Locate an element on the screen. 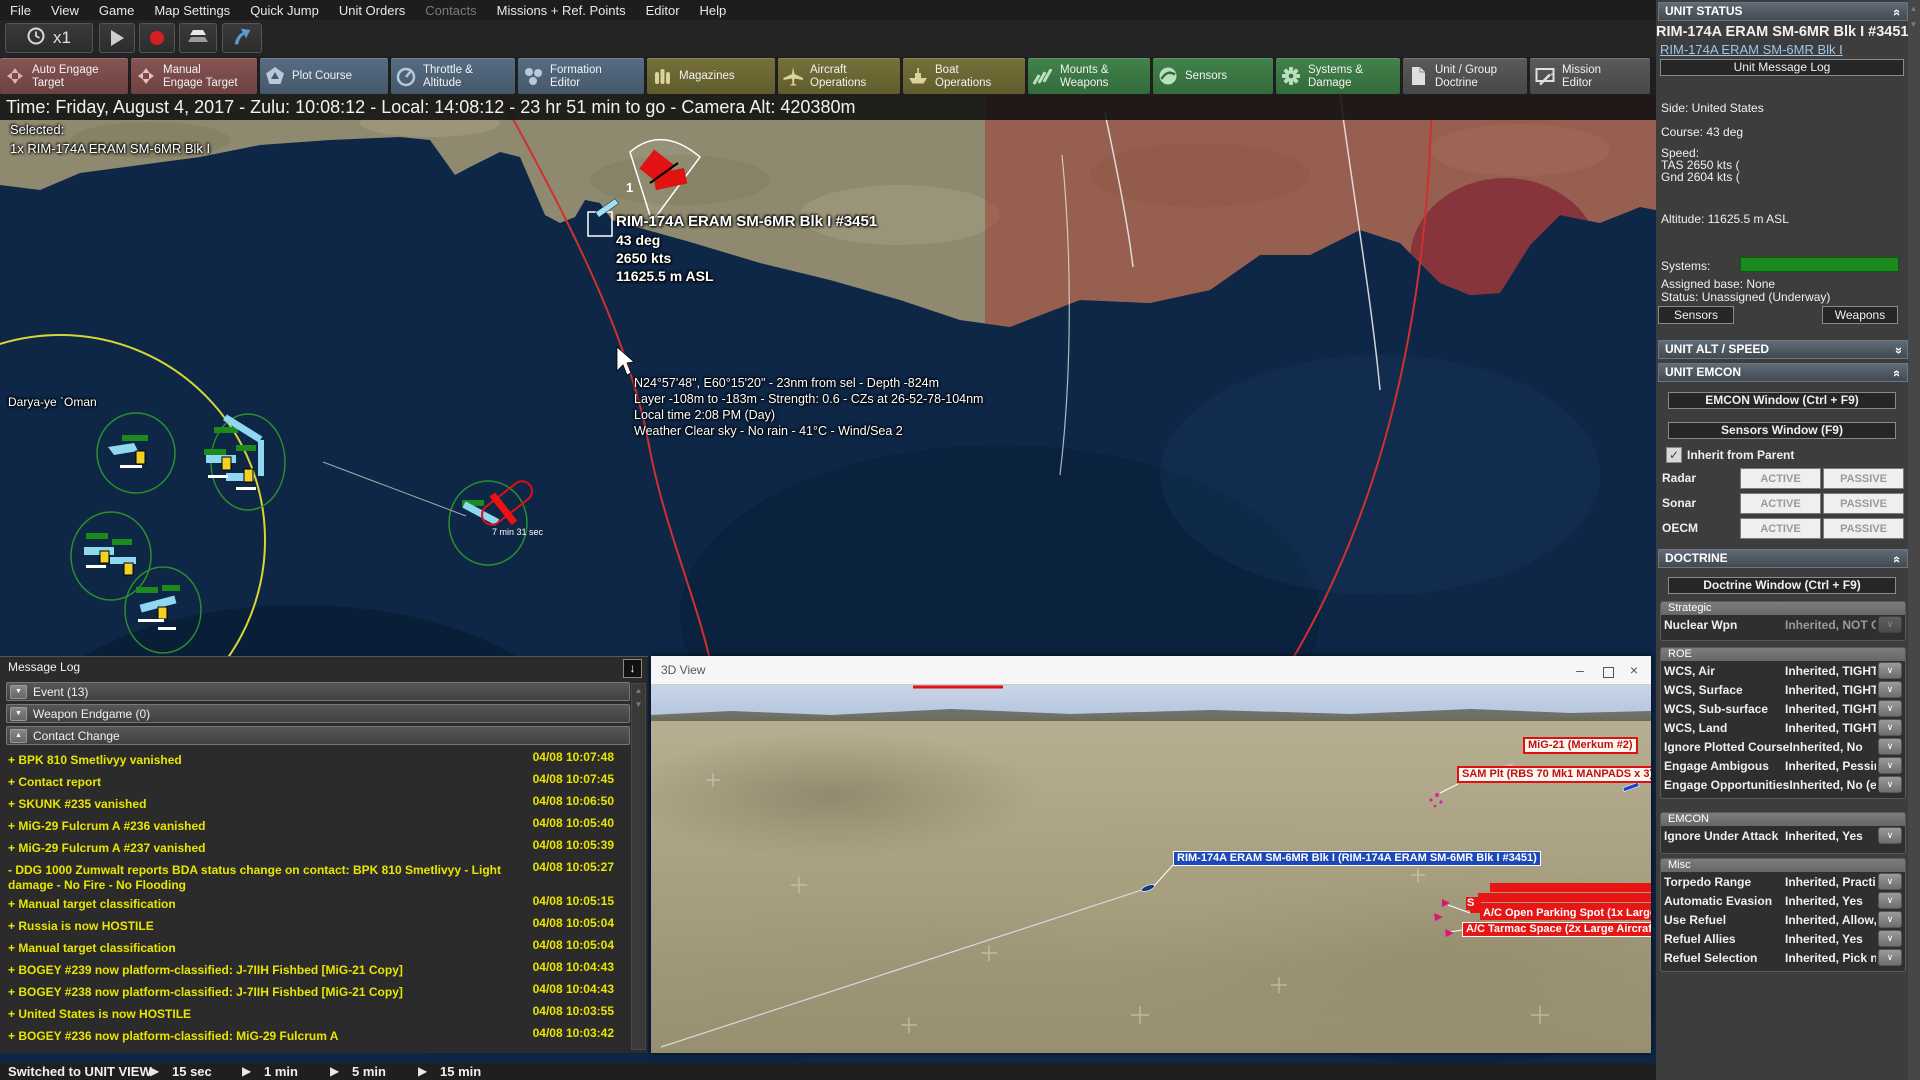  time-compression-button: x1 is located at coordinates (49, 38).